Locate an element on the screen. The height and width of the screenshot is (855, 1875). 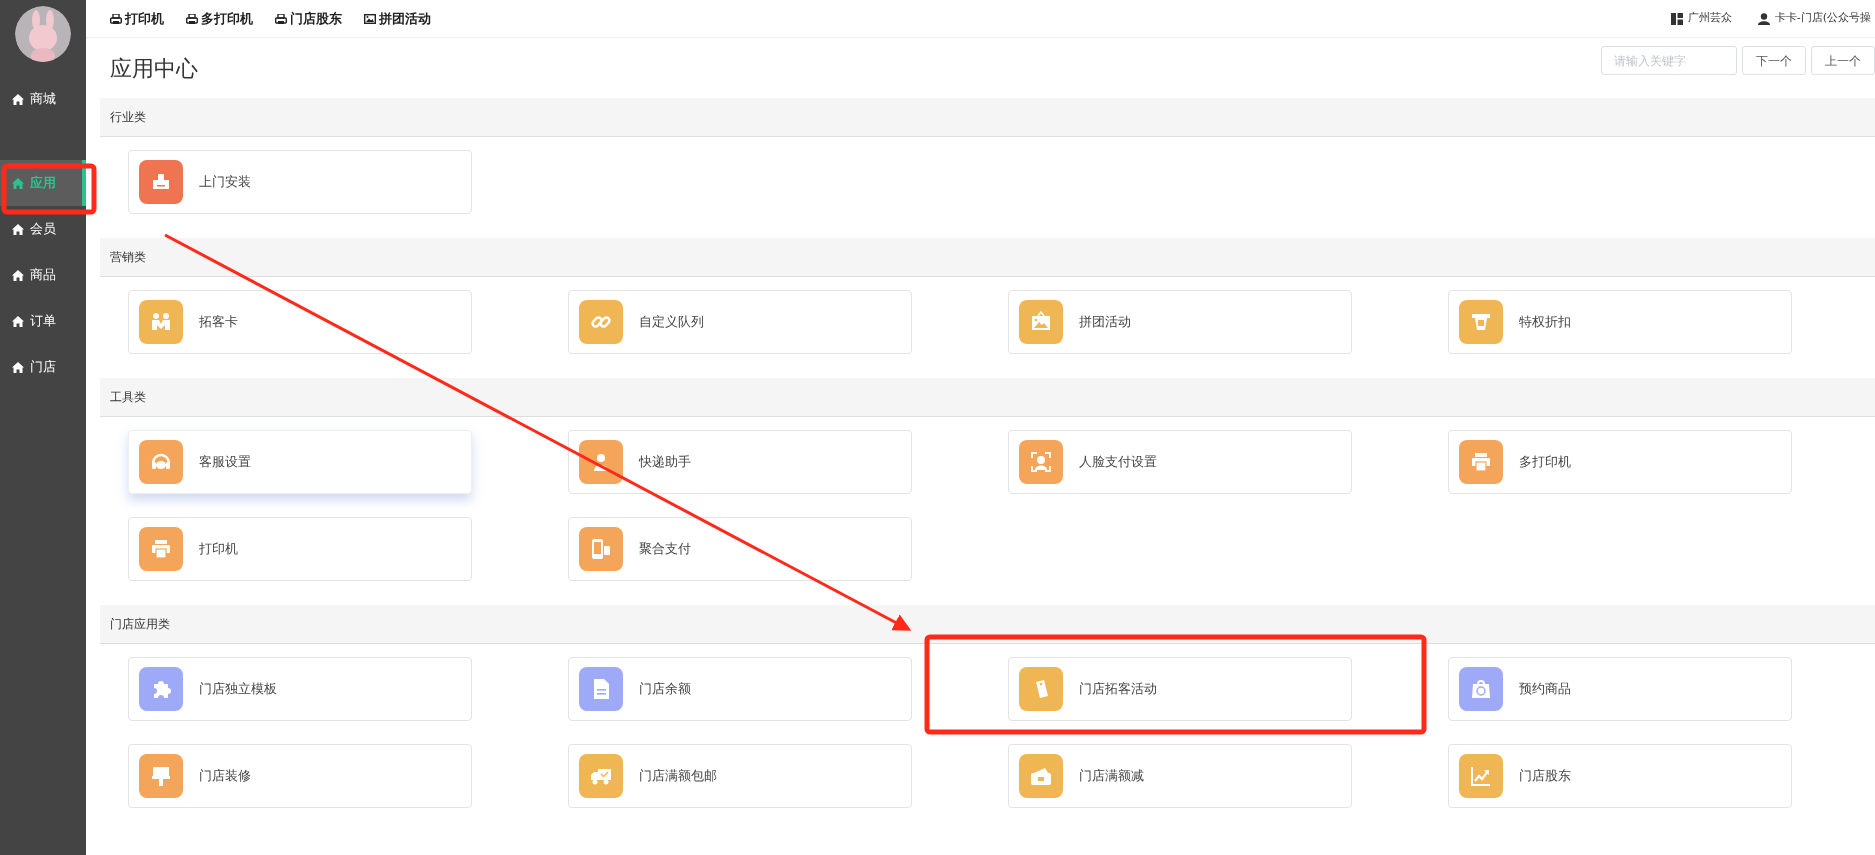
app-card: 特权折扣 is located at coordinates (1620, 322).